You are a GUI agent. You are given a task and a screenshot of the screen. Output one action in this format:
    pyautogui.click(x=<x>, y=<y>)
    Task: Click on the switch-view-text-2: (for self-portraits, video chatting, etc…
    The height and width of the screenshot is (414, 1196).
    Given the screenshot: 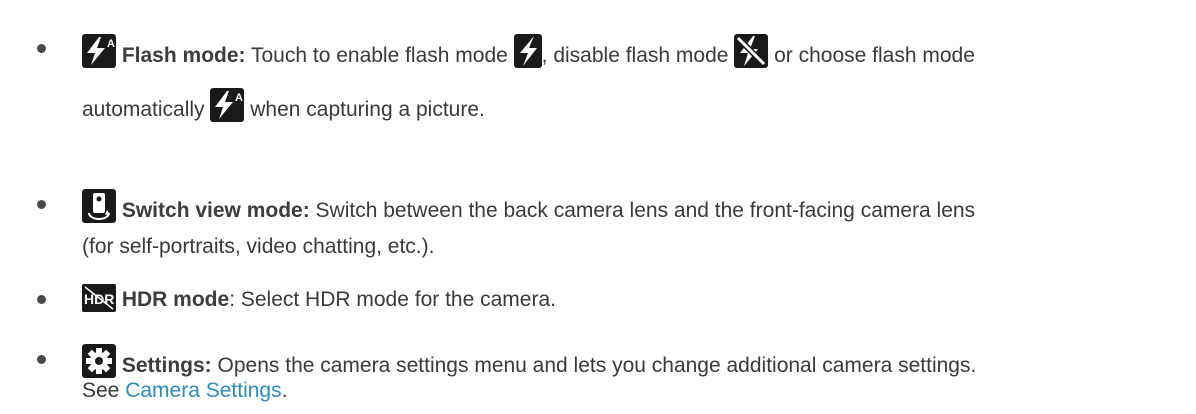 What is the action you would take?
    pyautogui.click(x=258, y=246)
    